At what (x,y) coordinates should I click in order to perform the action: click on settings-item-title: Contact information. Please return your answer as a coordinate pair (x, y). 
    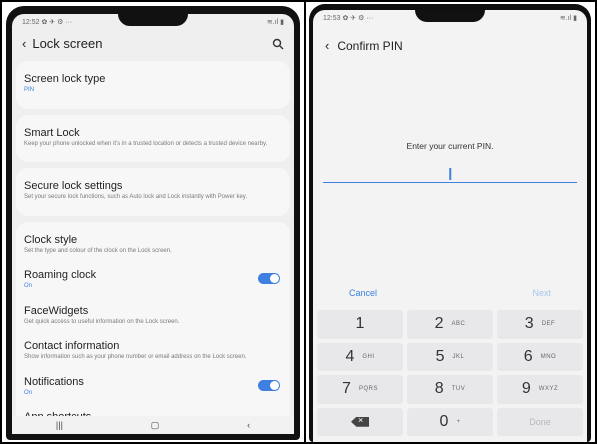
    Looking at the image, I should click on (72, 346).